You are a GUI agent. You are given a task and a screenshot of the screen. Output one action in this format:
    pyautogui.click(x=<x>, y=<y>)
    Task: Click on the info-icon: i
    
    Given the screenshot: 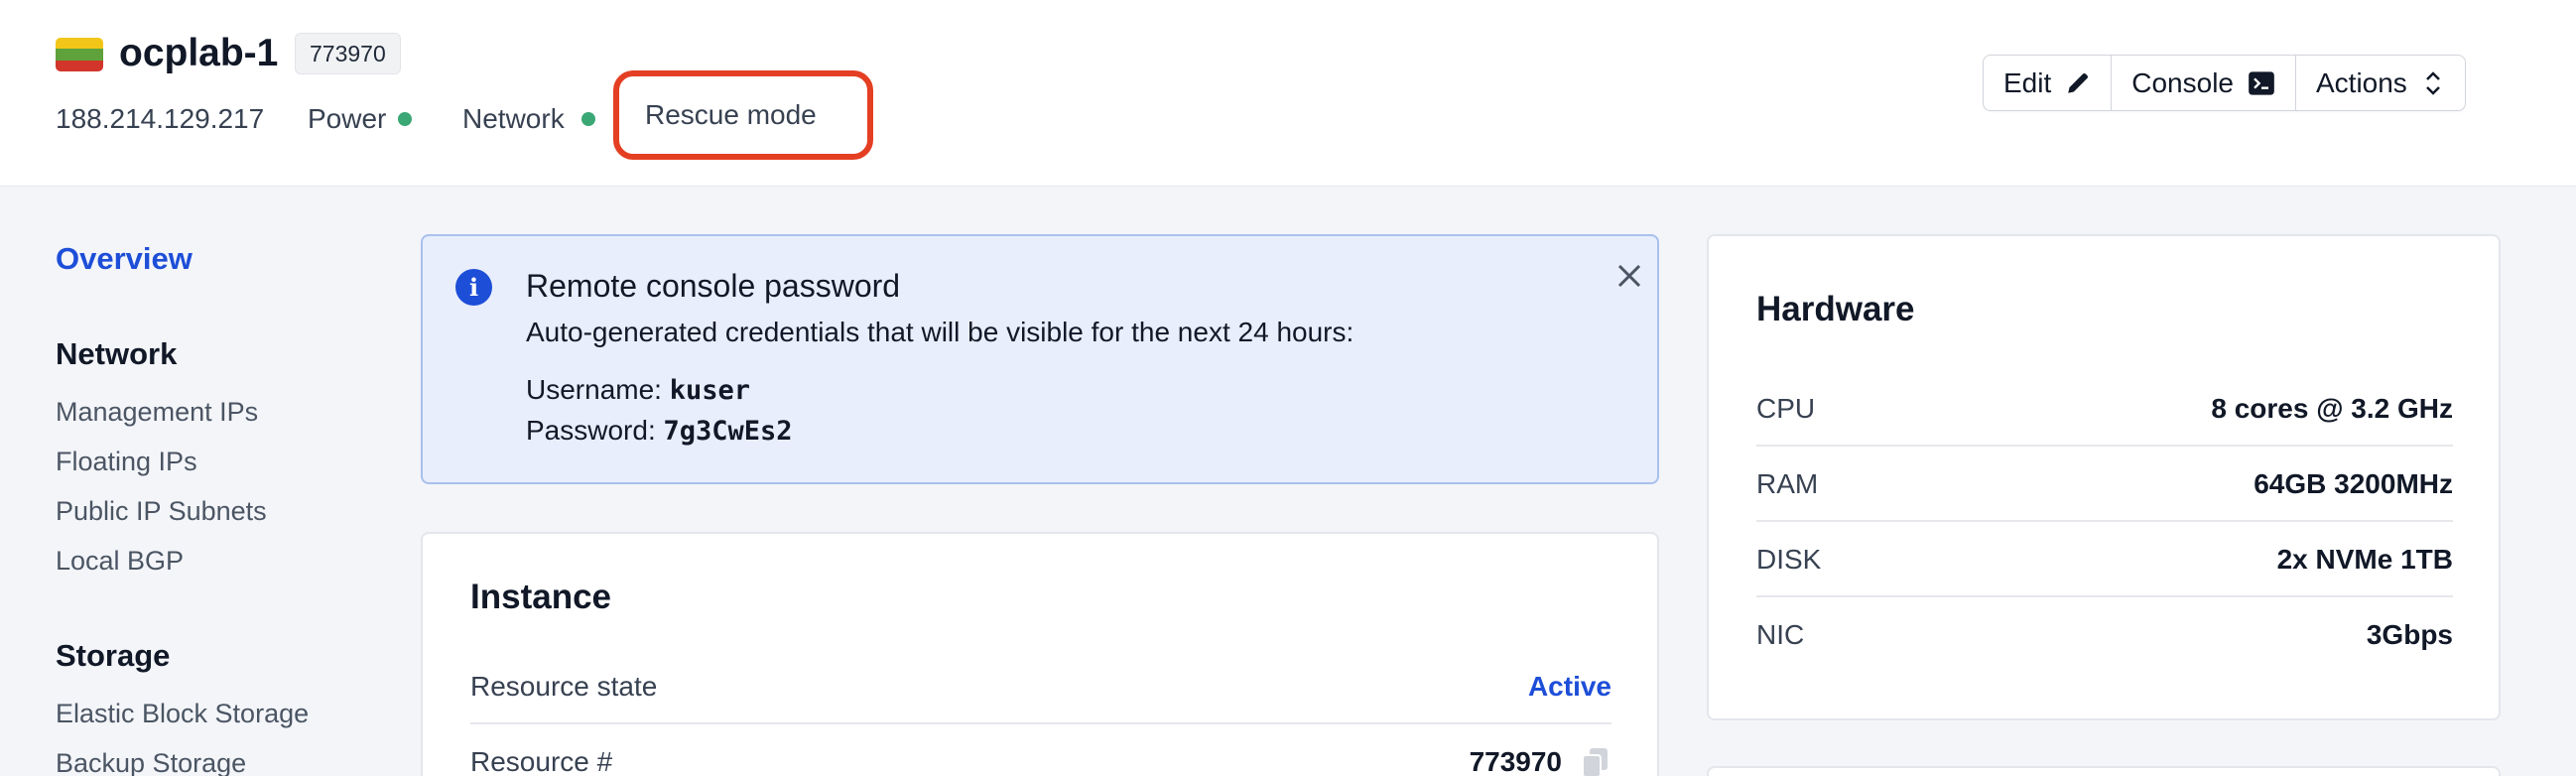 What is the action you would take?
    pyautogui.click(x=474, y=287)
    